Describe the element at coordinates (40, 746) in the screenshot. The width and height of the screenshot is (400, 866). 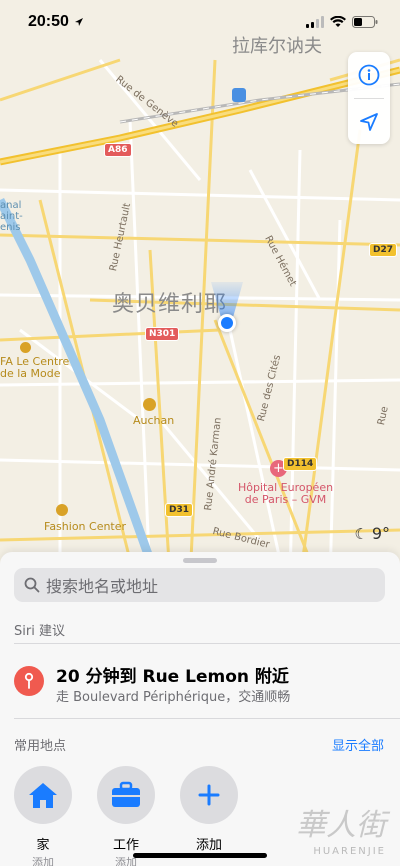
I see `favorites-header: 常用地点` at that location.